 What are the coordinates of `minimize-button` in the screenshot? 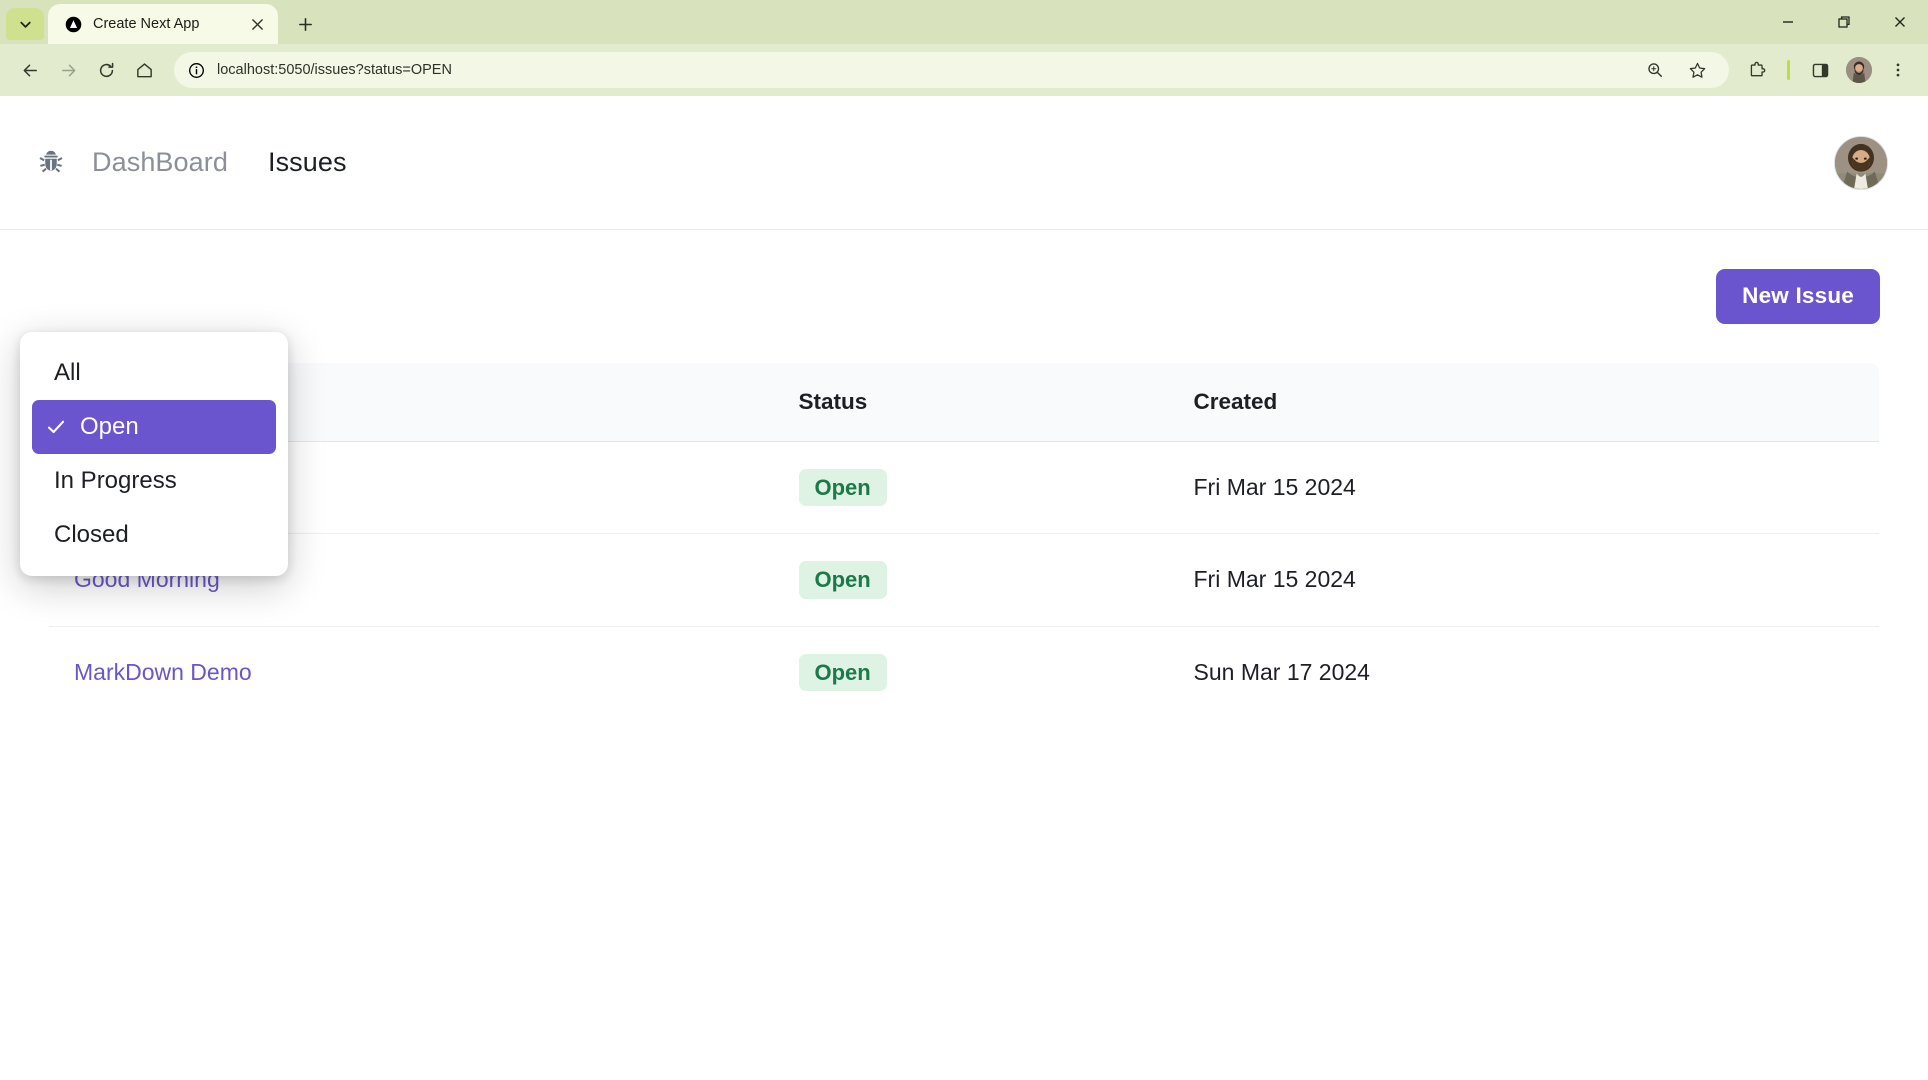 It's located at (1788, 22).